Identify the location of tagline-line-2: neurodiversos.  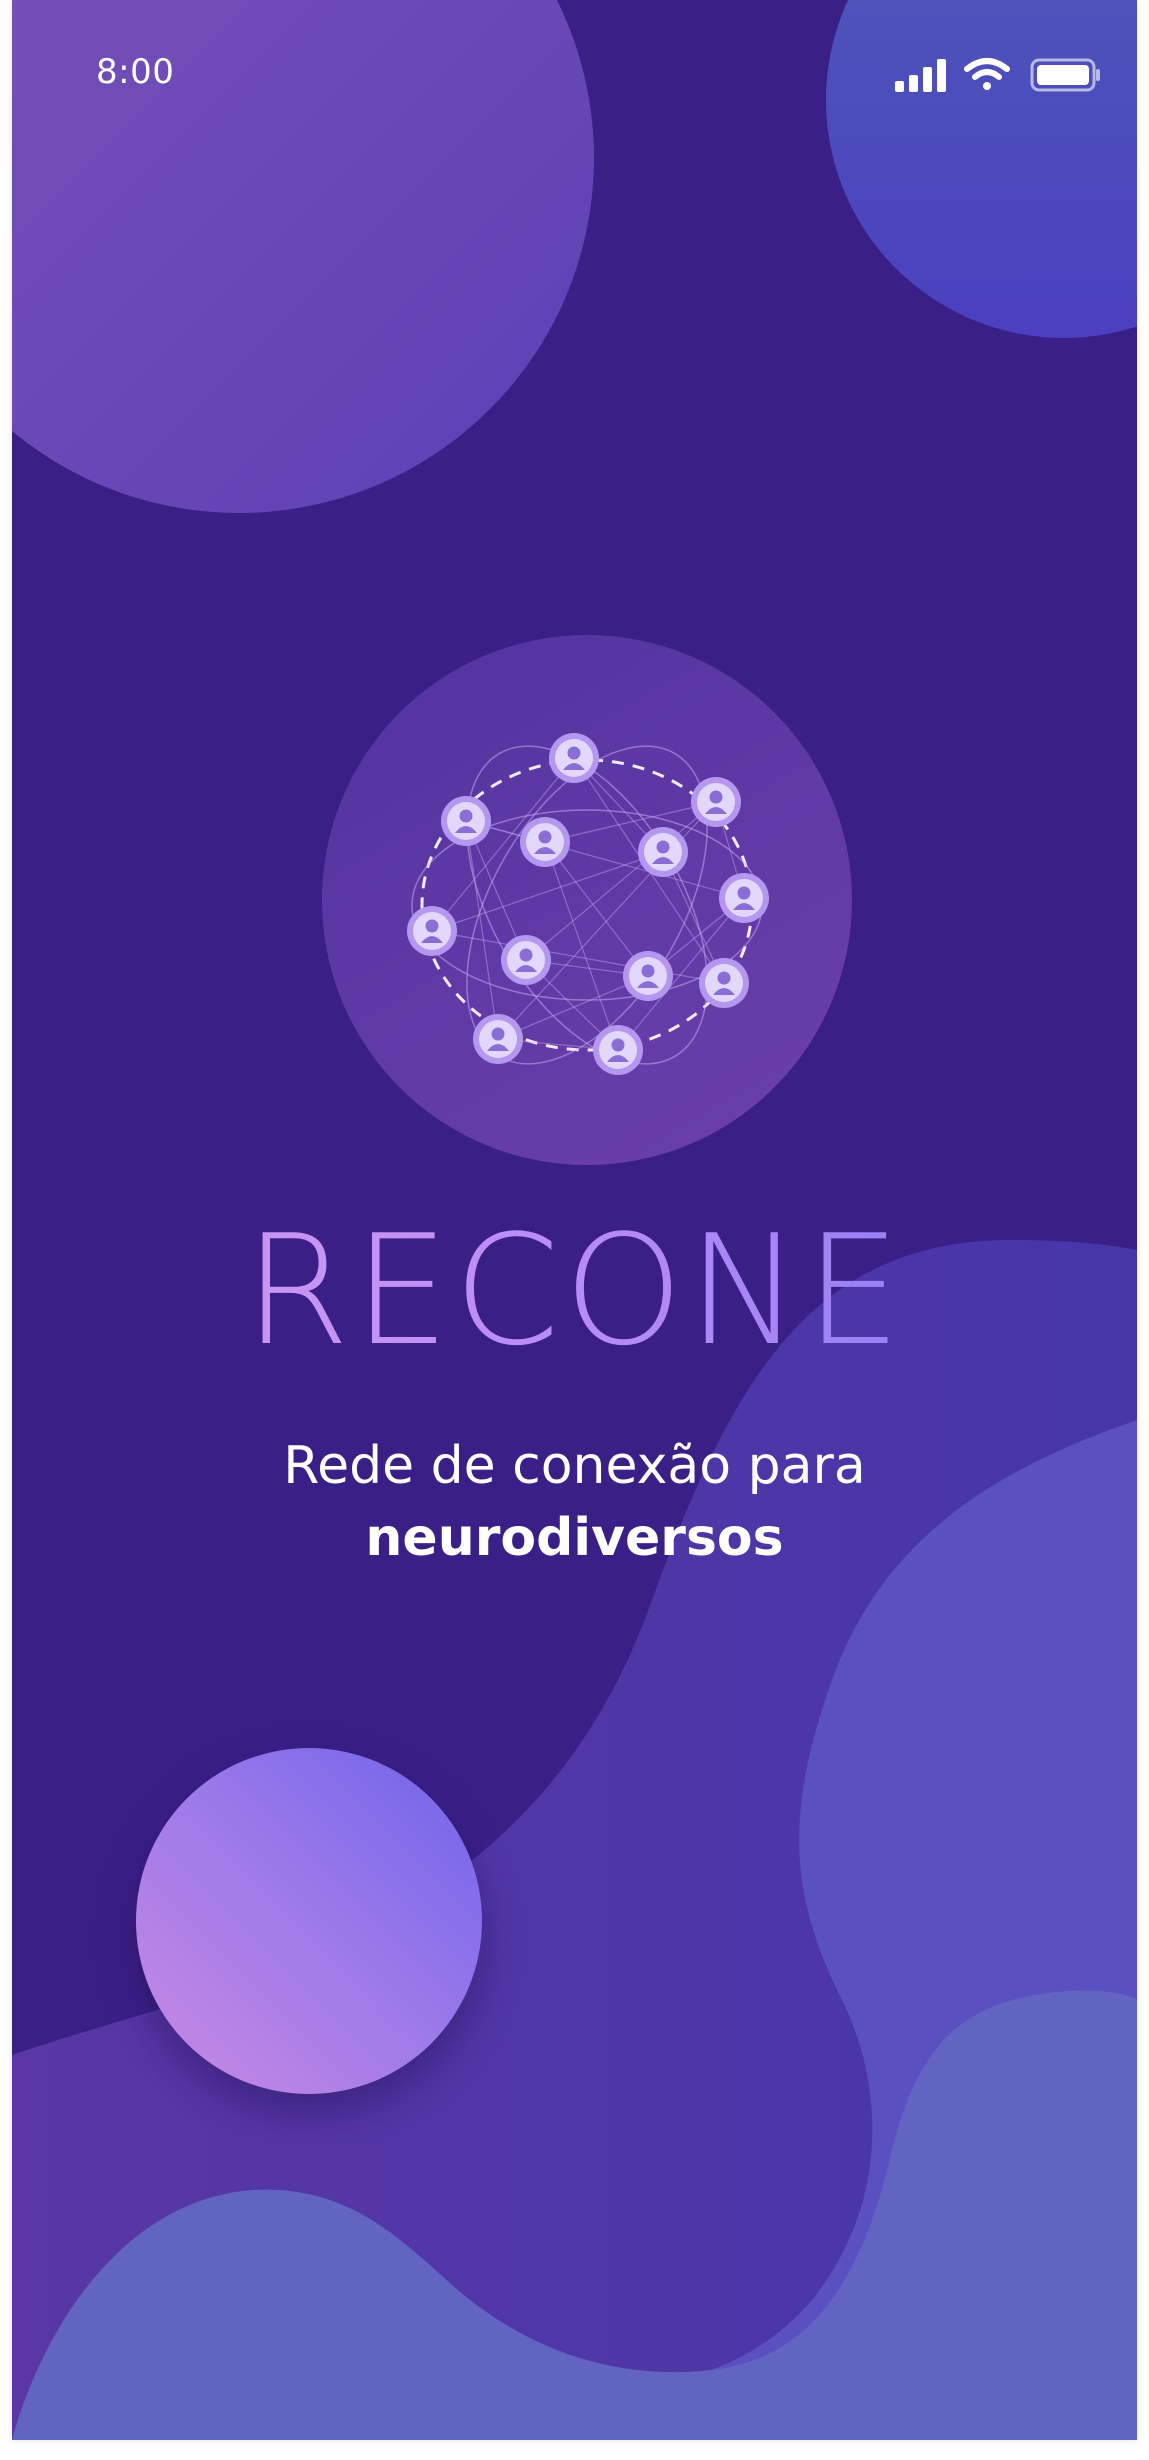
(574, 1538).